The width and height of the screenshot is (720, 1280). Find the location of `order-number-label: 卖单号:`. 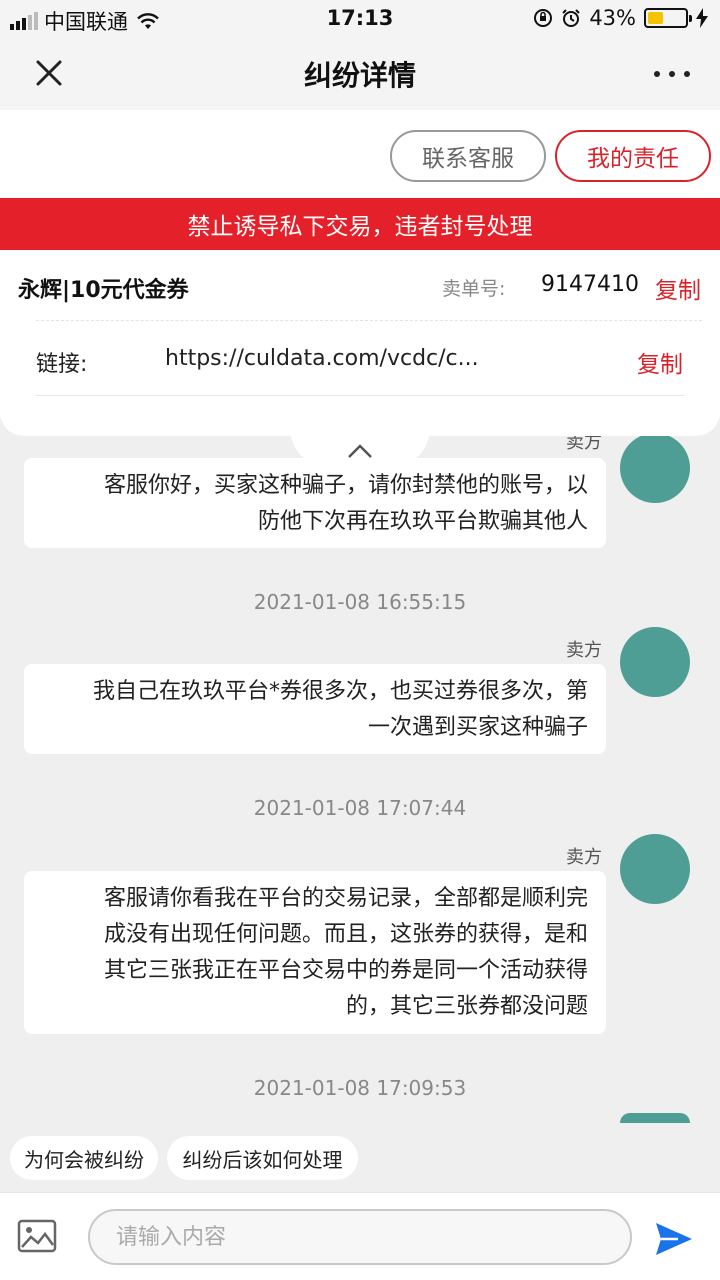

order-number-label: 卖单号: is located at coordinates (474, 289).